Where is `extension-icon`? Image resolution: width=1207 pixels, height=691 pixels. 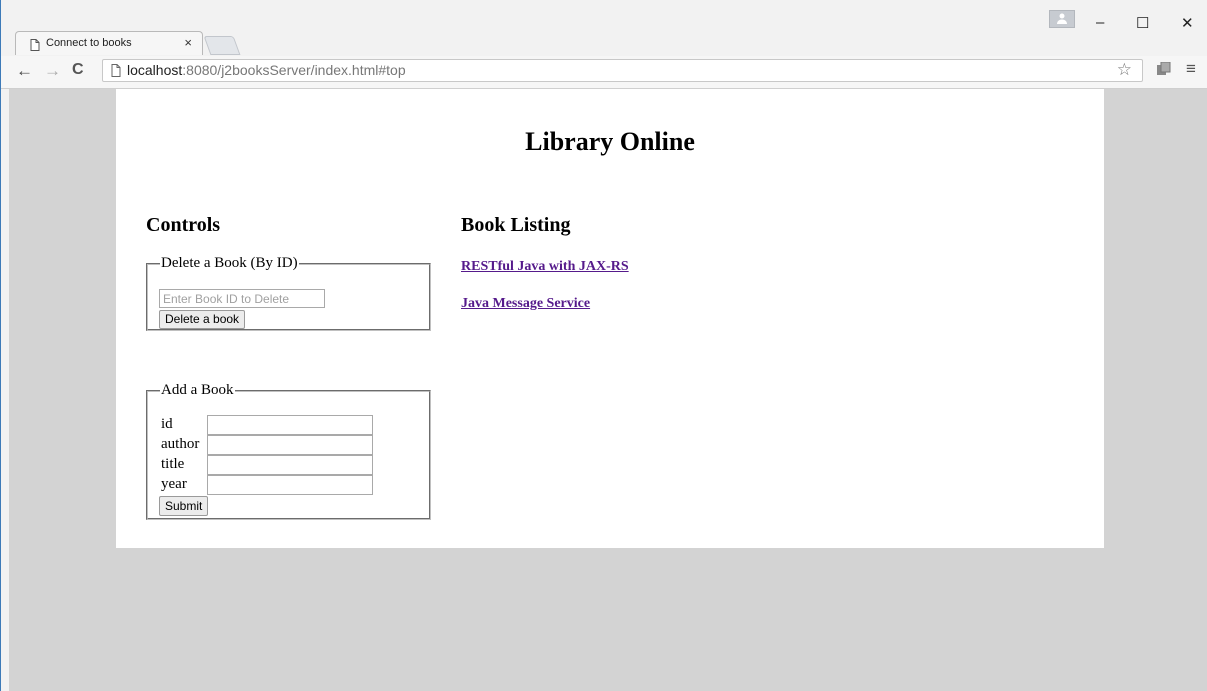 extension-icon is located at coordinates (1164, 70).